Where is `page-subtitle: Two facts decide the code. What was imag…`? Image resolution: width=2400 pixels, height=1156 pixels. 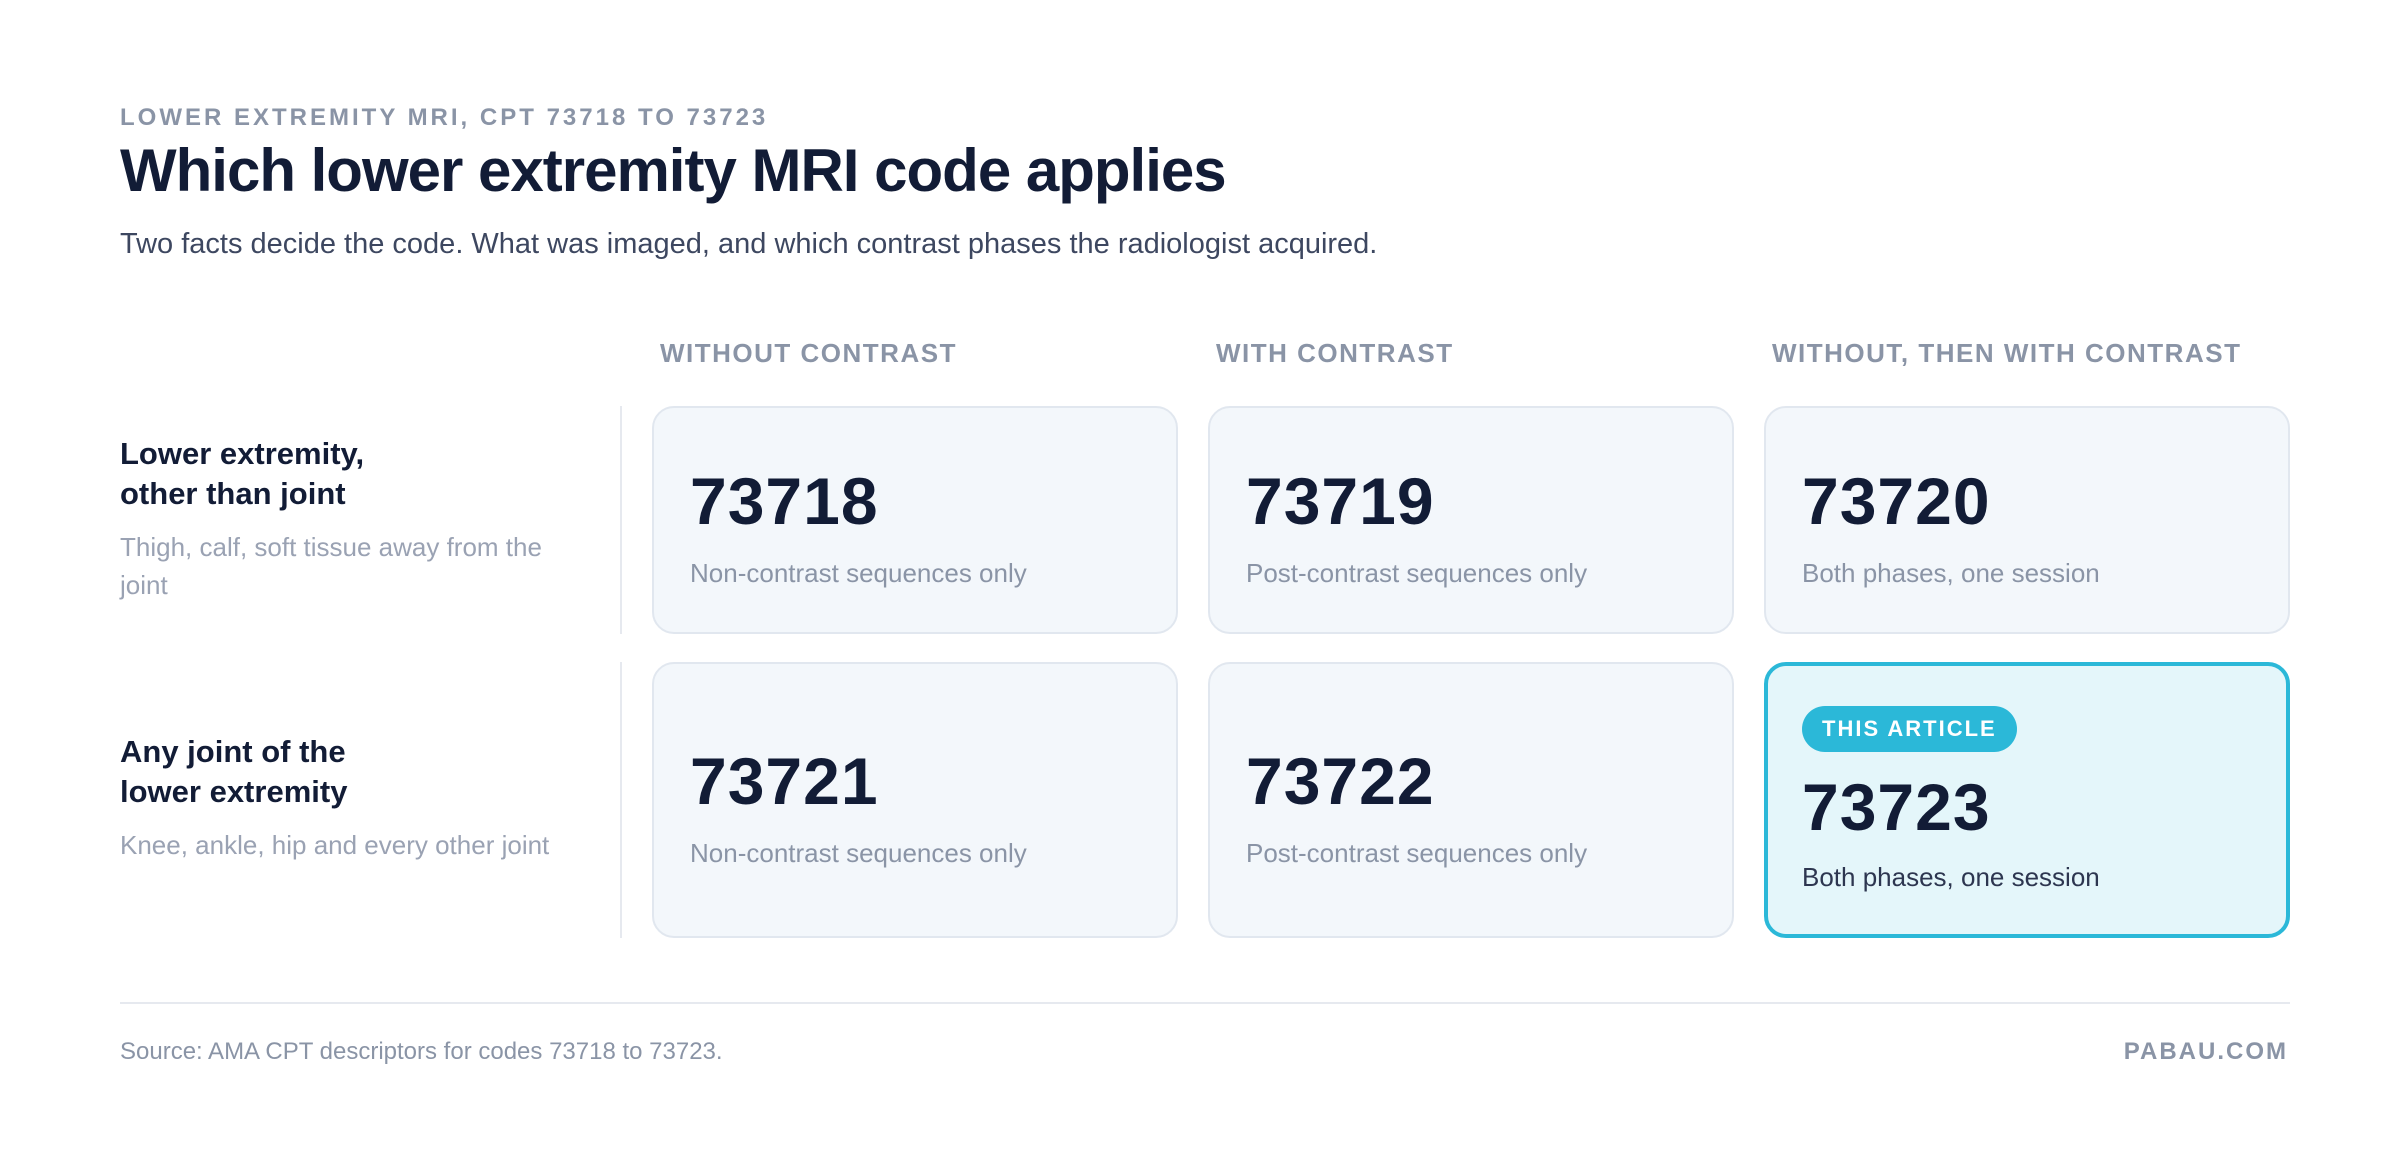
page-subtitle: Two facts decide the code. What was imag… is located at coordinates (749, 244).